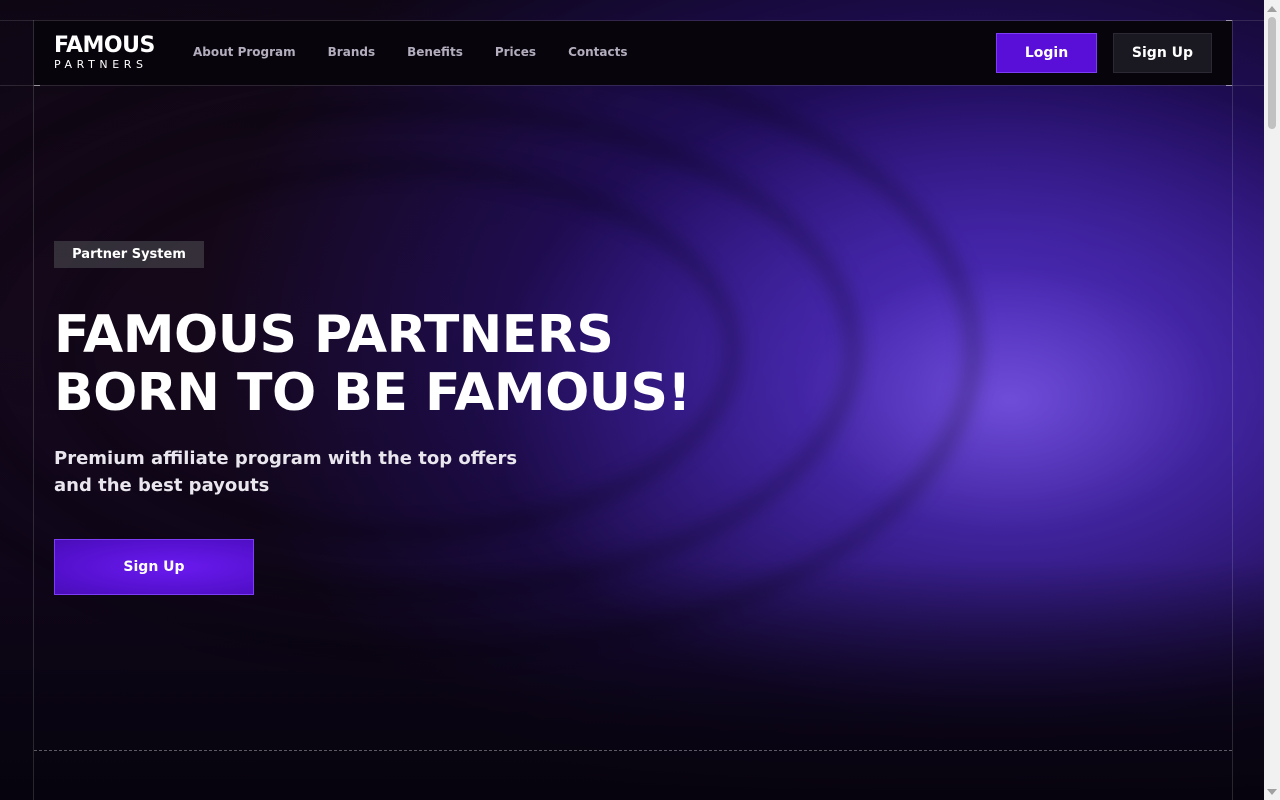 This screenshot has width=1280, height=800. What do you see at coordinates (334, 335) in the screenshot?
I see `hero-title-line1: FAMOUS PARTNERS` at bounding box center [334, 335].